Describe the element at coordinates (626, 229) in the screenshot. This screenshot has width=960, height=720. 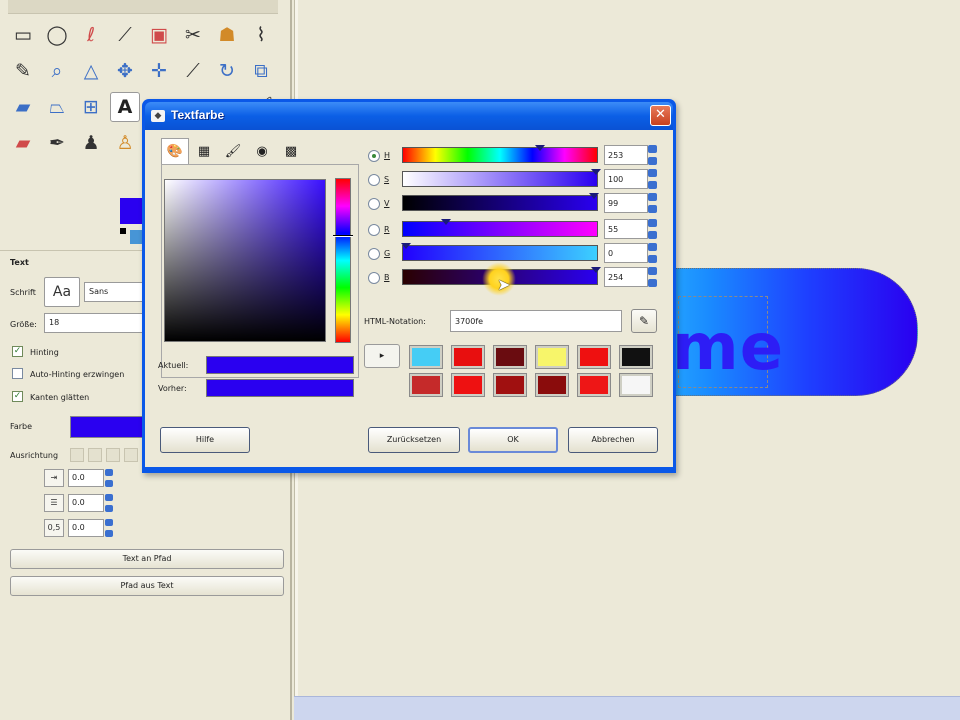
I see `red-value-input: 55` at that location.